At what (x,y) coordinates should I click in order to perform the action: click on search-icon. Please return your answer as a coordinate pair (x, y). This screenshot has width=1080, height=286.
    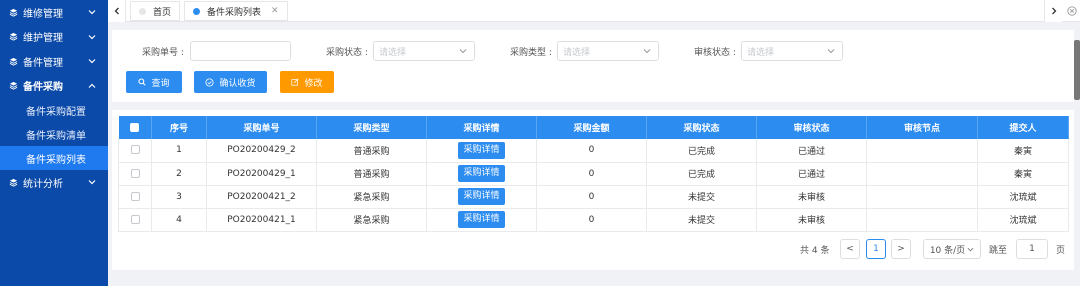
    Looking at the image, I should click on (142, 82).